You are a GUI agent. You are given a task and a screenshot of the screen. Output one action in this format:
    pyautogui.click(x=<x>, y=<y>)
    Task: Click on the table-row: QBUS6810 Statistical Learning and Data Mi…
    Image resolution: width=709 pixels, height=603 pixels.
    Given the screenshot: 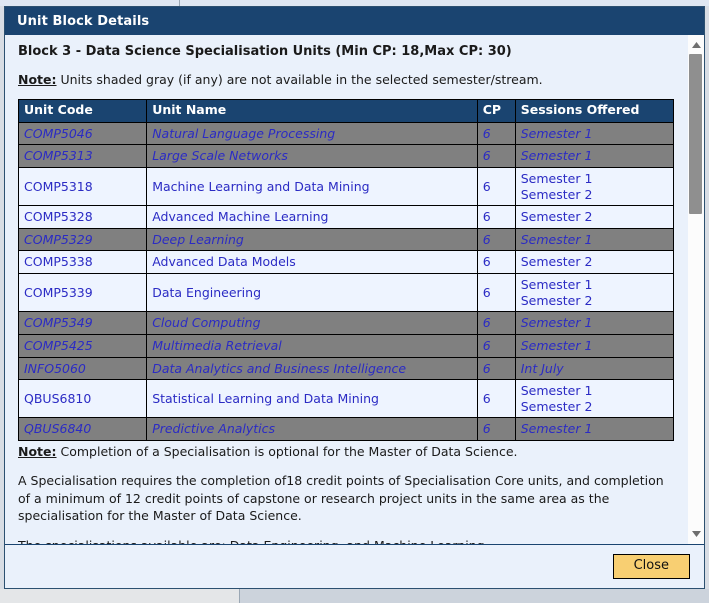 What is the action you would take?
    pyautogui.click(x=346, y=399)
    